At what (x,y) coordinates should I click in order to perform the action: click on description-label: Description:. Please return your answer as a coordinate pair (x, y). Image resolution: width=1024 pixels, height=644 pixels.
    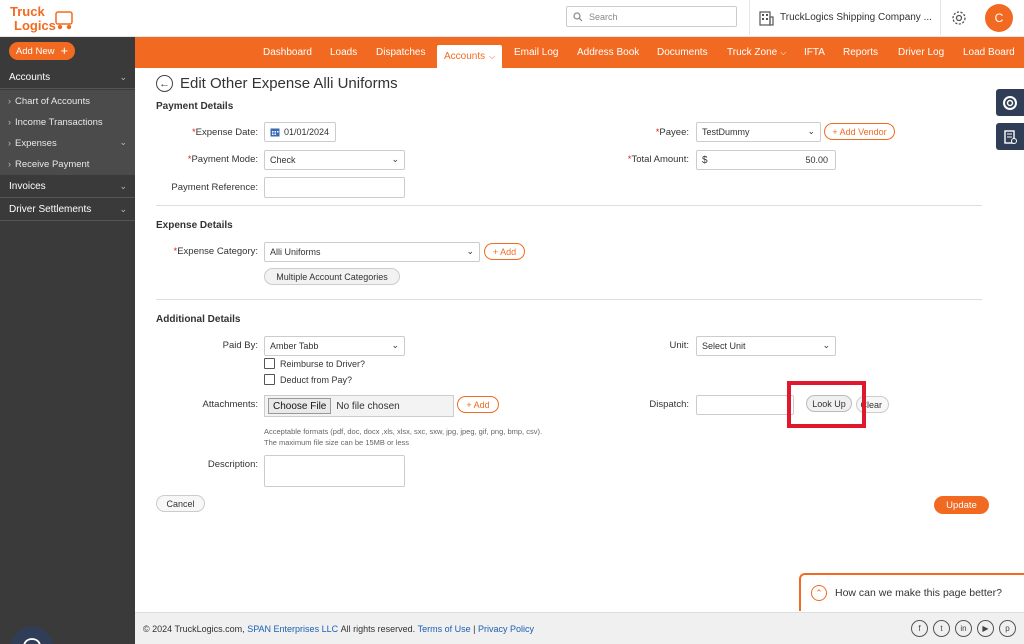
    Looking at the image, I should click on (232, 464).